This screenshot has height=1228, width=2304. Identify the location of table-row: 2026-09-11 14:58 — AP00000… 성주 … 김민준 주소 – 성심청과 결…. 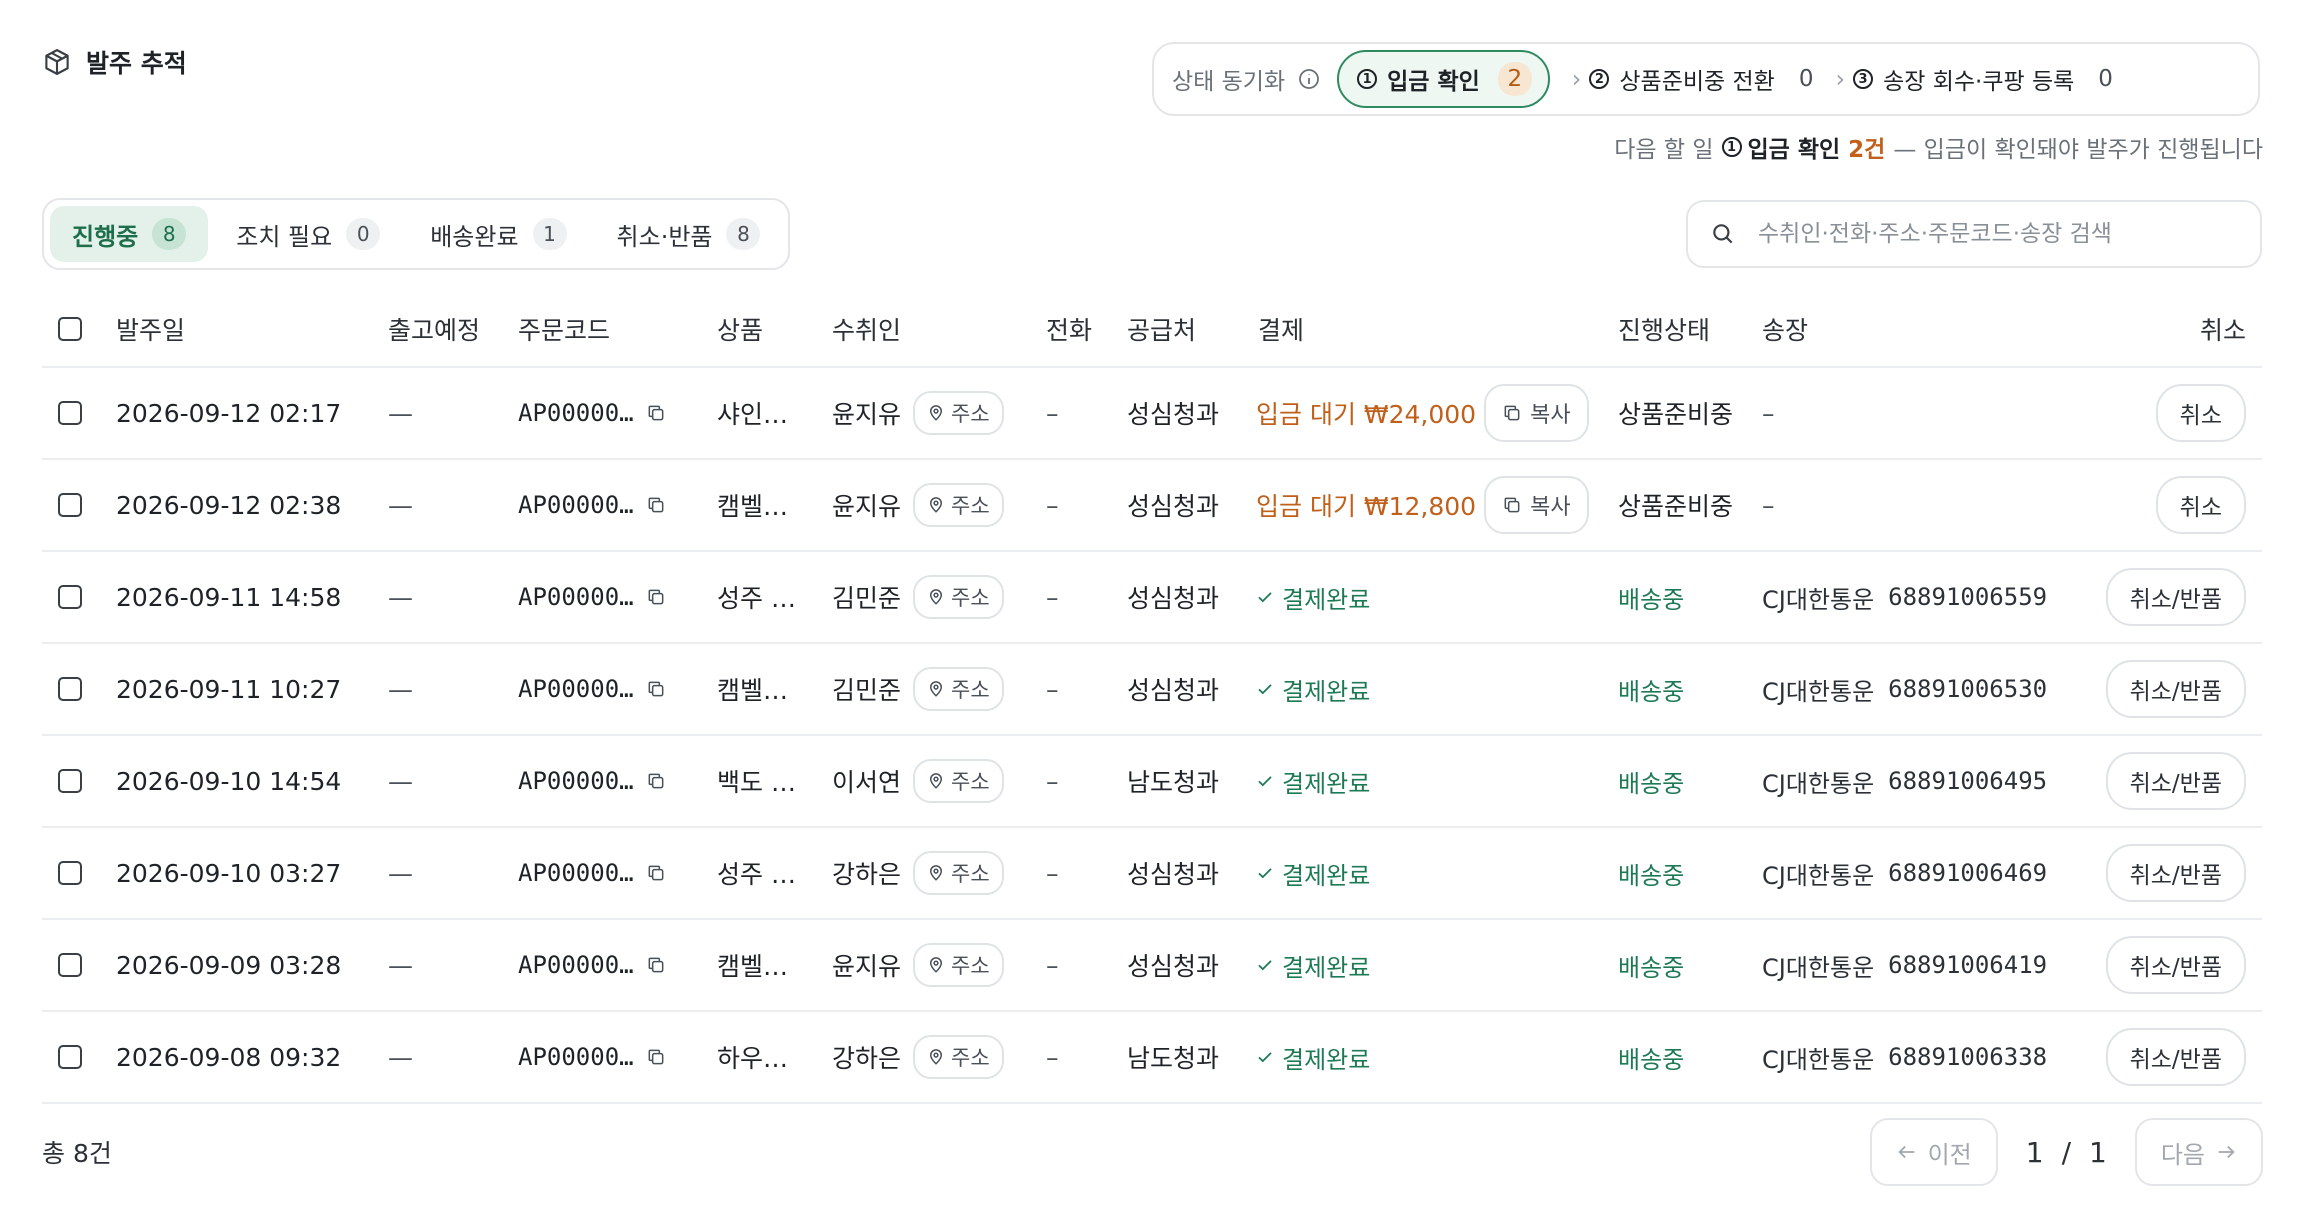
(1152, 598).